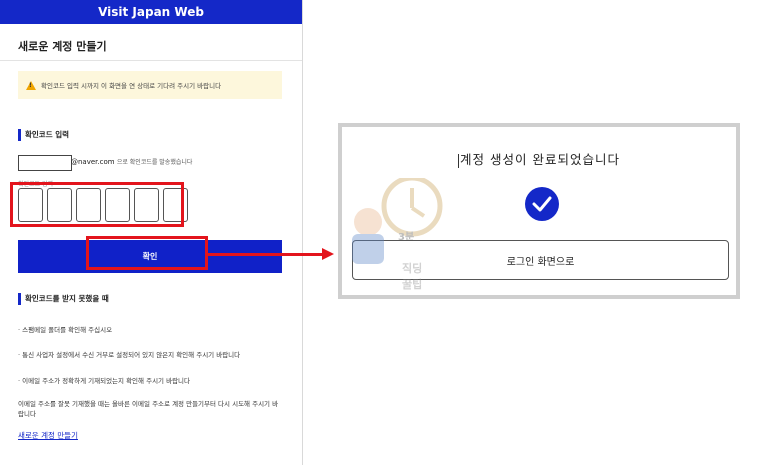 This screenshot has height=465, width=762. I want to click on help-section-title: 확인코드를 받지 못했을 때, so click(63, 299).